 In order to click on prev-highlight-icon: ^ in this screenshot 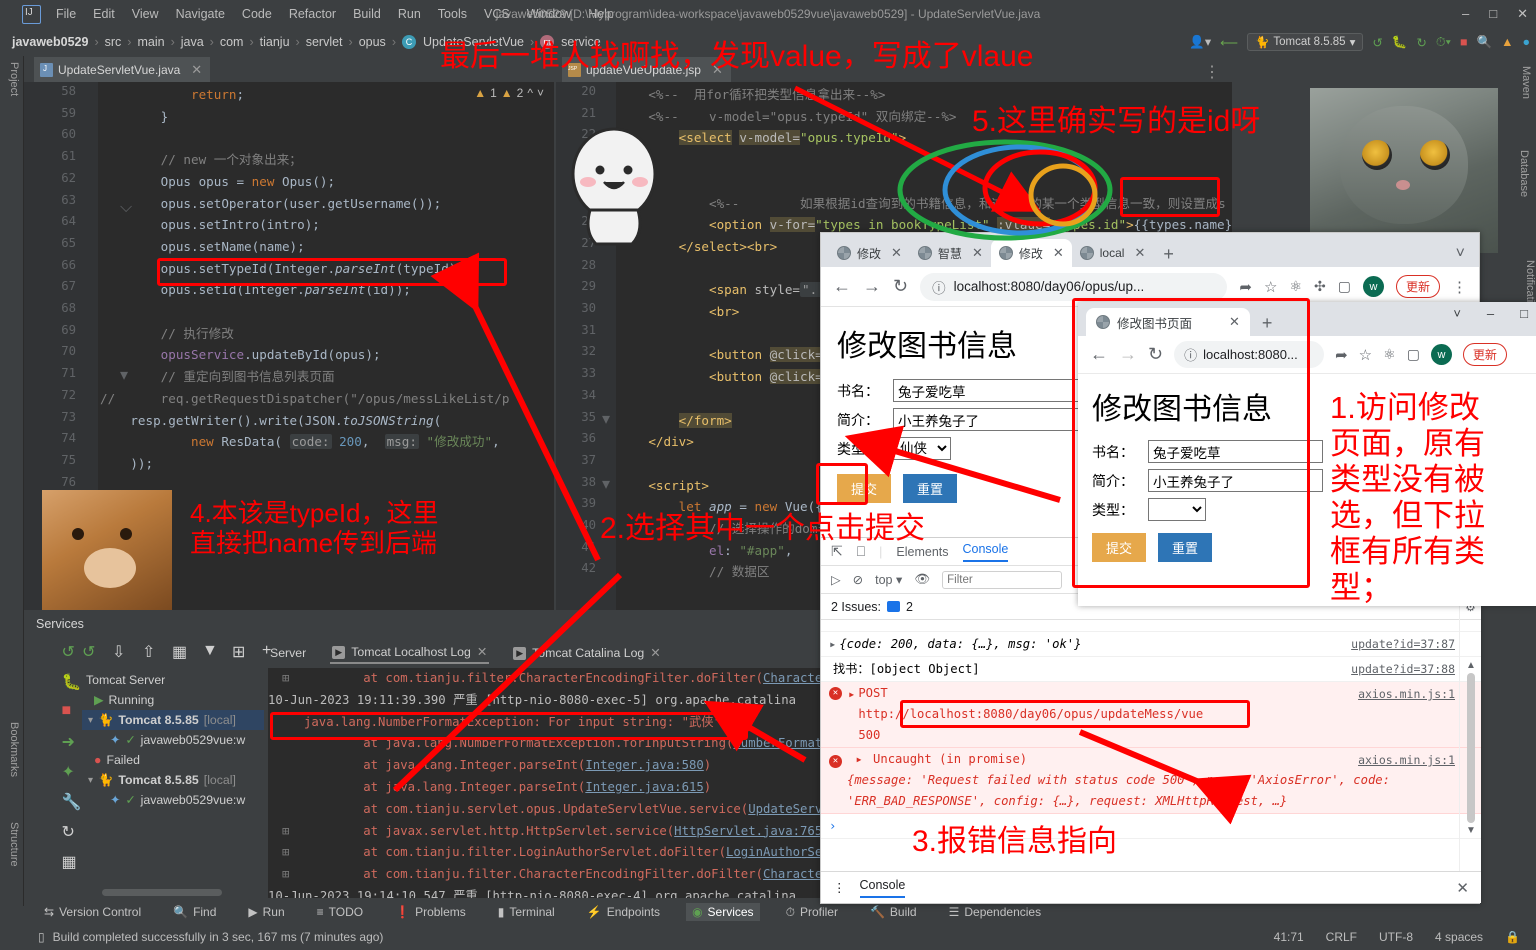, I will do `click(530, 93)`.